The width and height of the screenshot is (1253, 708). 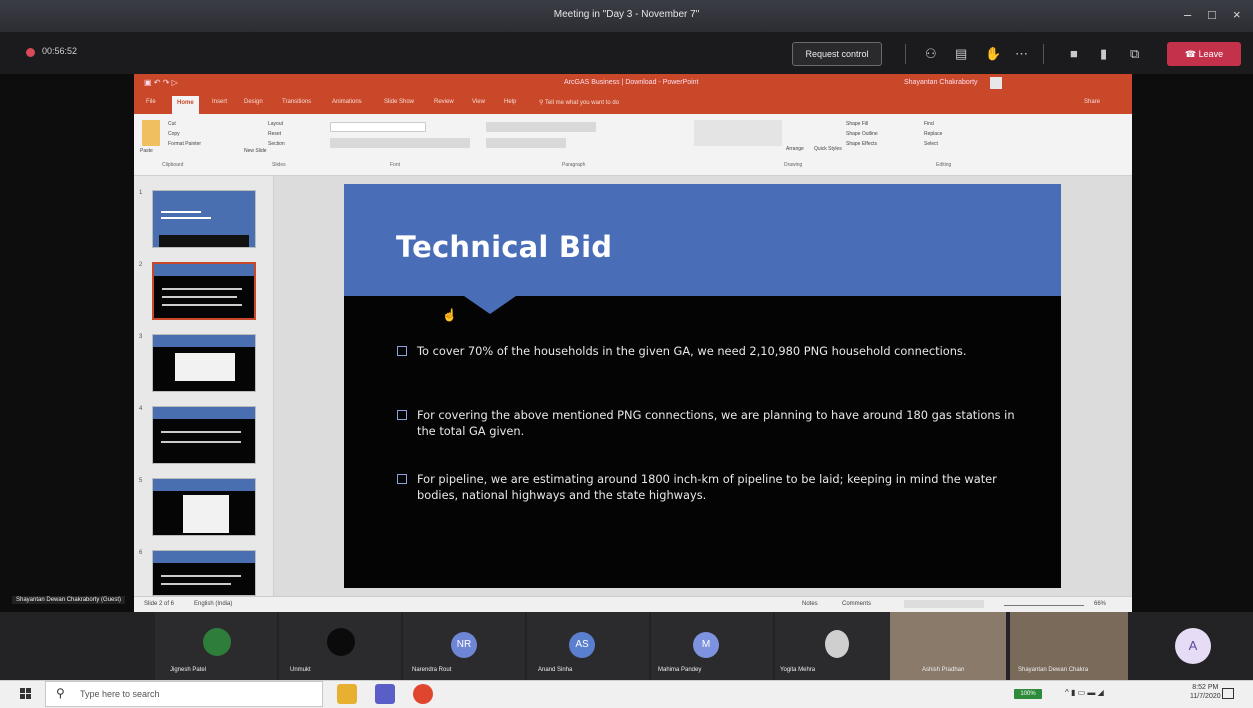 What do you see at coordinates (1187, 14) in the screenshot?
I see `minimize-button: –` at bounding box center [1187, 14].